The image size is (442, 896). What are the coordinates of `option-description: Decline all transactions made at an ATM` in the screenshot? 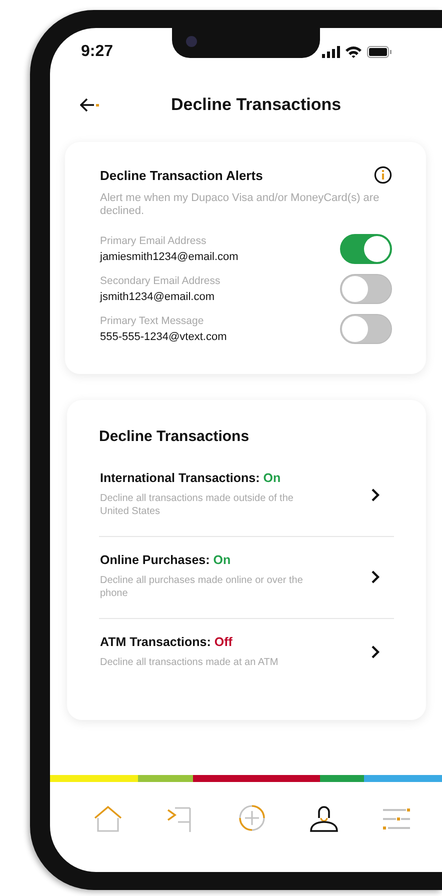 It's located at (190, 663).